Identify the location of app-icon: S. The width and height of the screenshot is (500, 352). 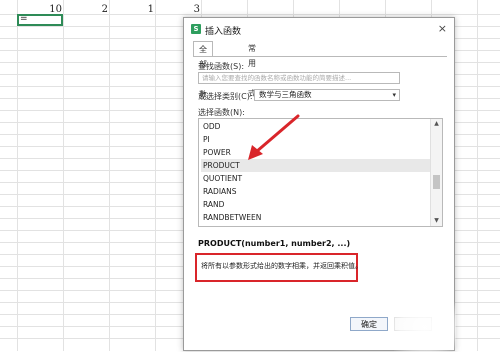
(196, 29).